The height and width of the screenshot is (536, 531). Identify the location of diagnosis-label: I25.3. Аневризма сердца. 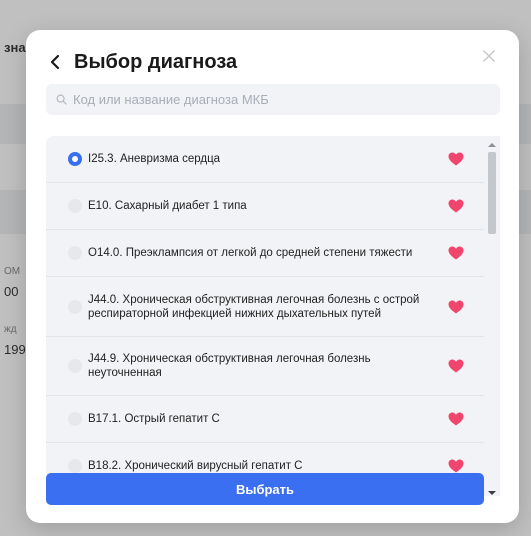
(154, 159).